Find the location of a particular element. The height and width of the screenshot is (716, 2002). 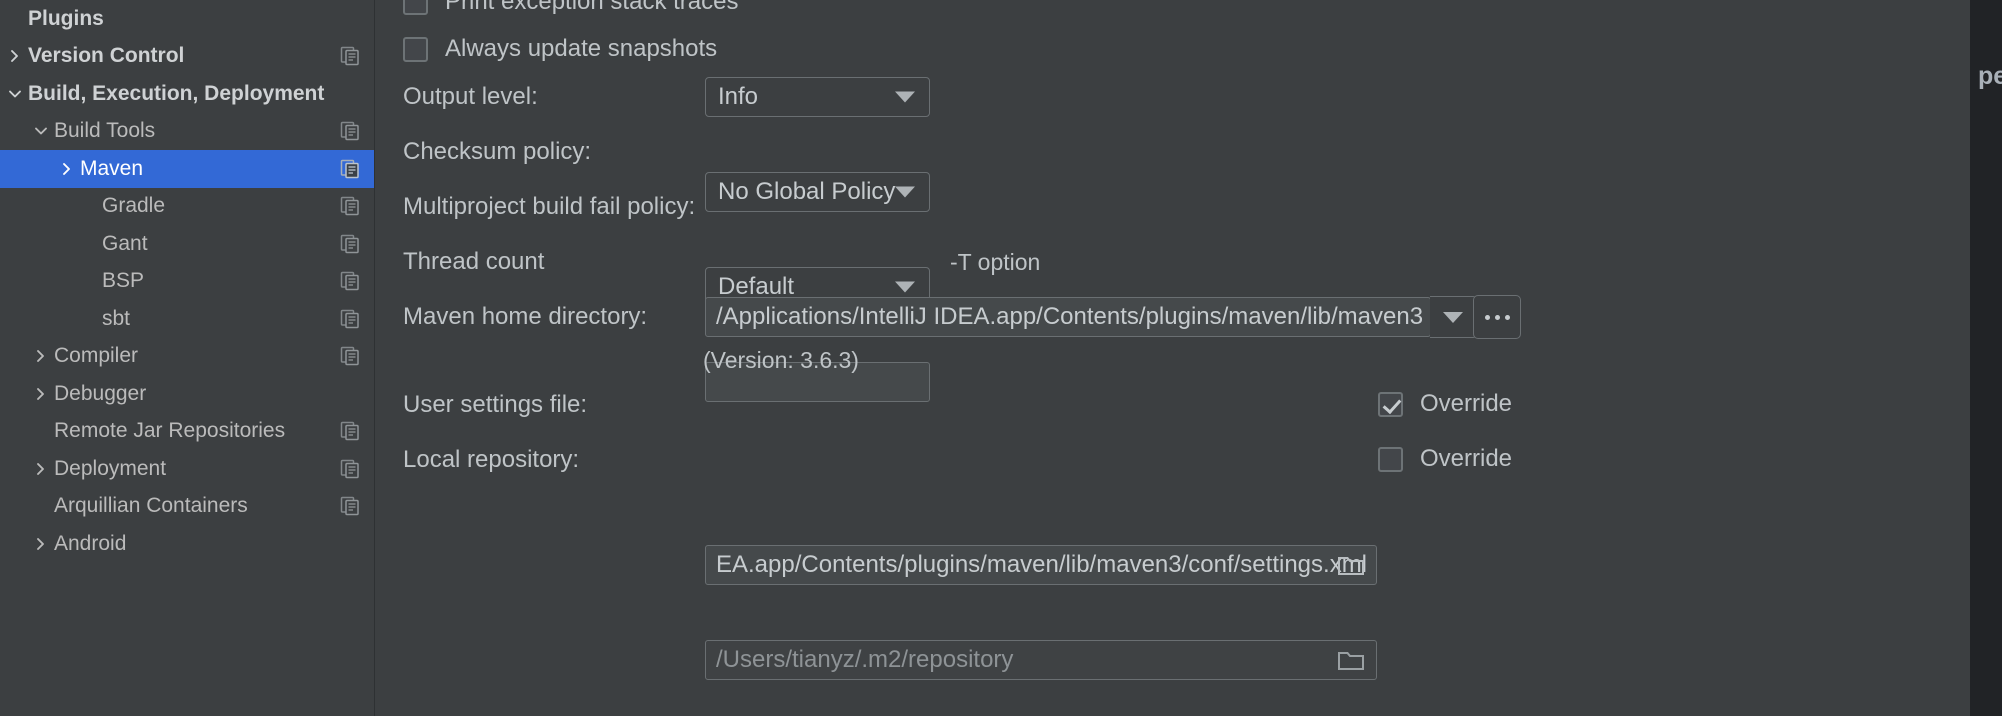

sidebar-item-gradle: Gradle is located at coordinates (187, 207).